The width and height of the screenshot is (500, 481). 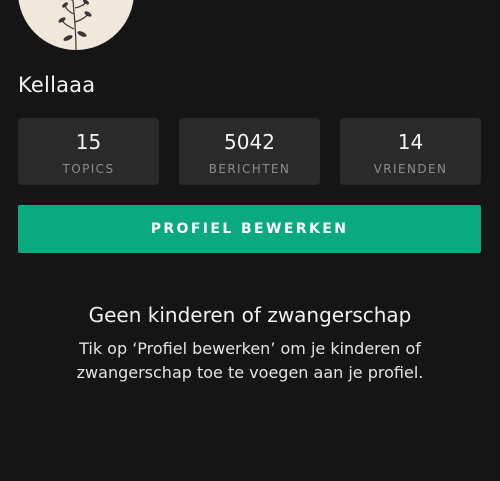 I want to click on stat-topics-value: 15, so click(x=88, y=142).